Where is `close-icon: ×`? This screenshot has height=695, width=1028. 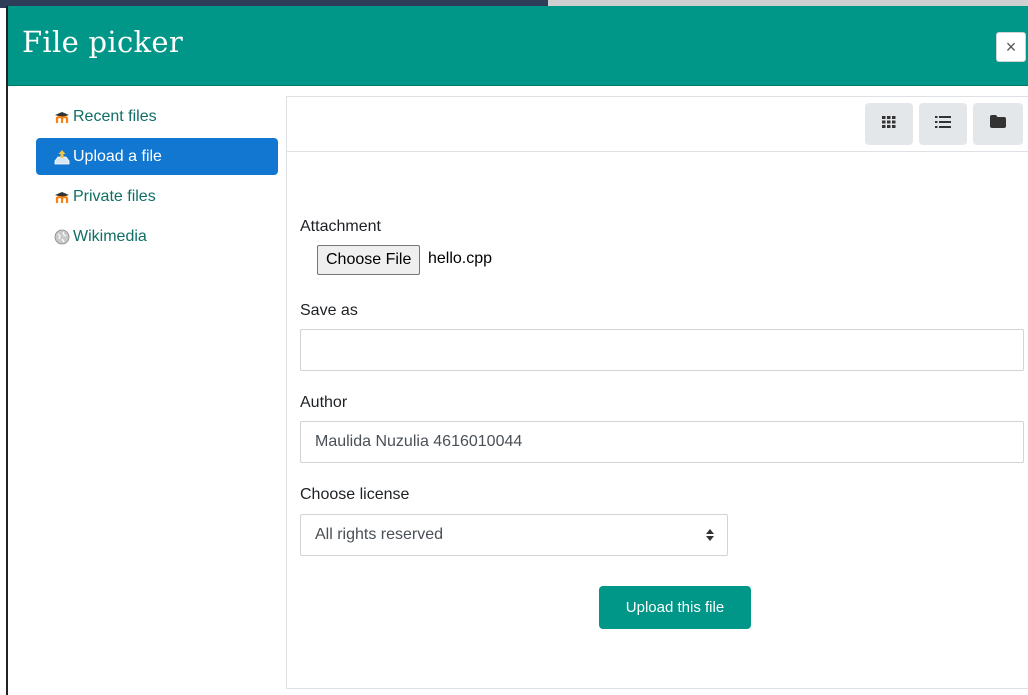 close-icon: × is located at coordinates (1011, 47).